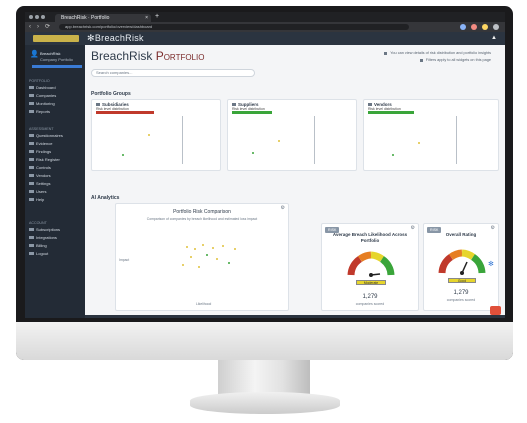  Describe the element at coordinates (265, 38) in the screenshot. I see `app-header: ✻BreachRisk ▲` at that location.